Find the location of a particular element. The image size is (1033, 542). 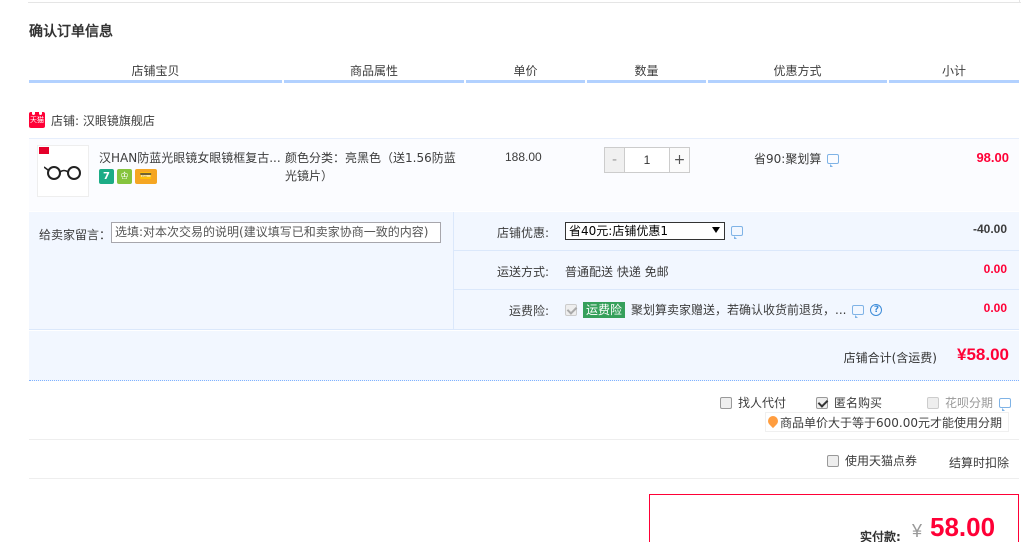

huabei-hint: 商品单价大于等于600.00元才能使用分期 is located at coordinates (887, 422).